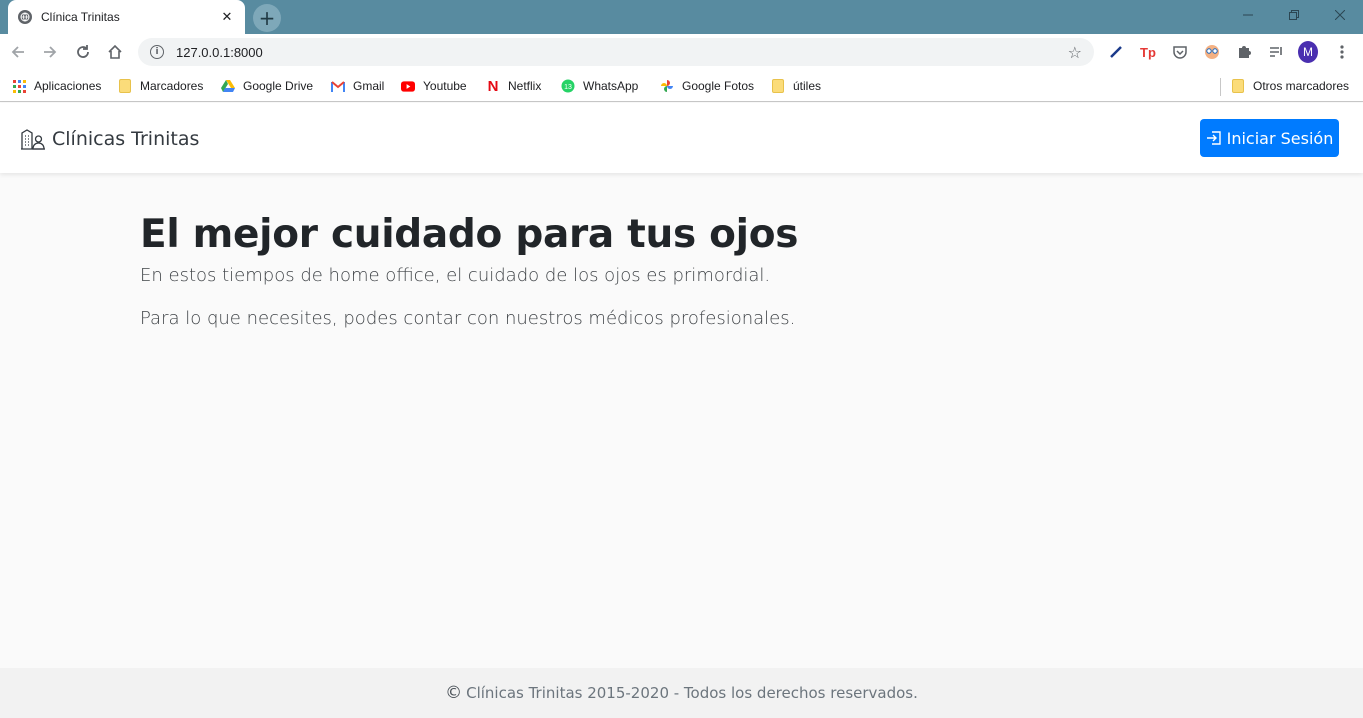  Describe the element at coordinates (1342, 52) in the screenshot. I see `kebab-menu-icon` at that location.